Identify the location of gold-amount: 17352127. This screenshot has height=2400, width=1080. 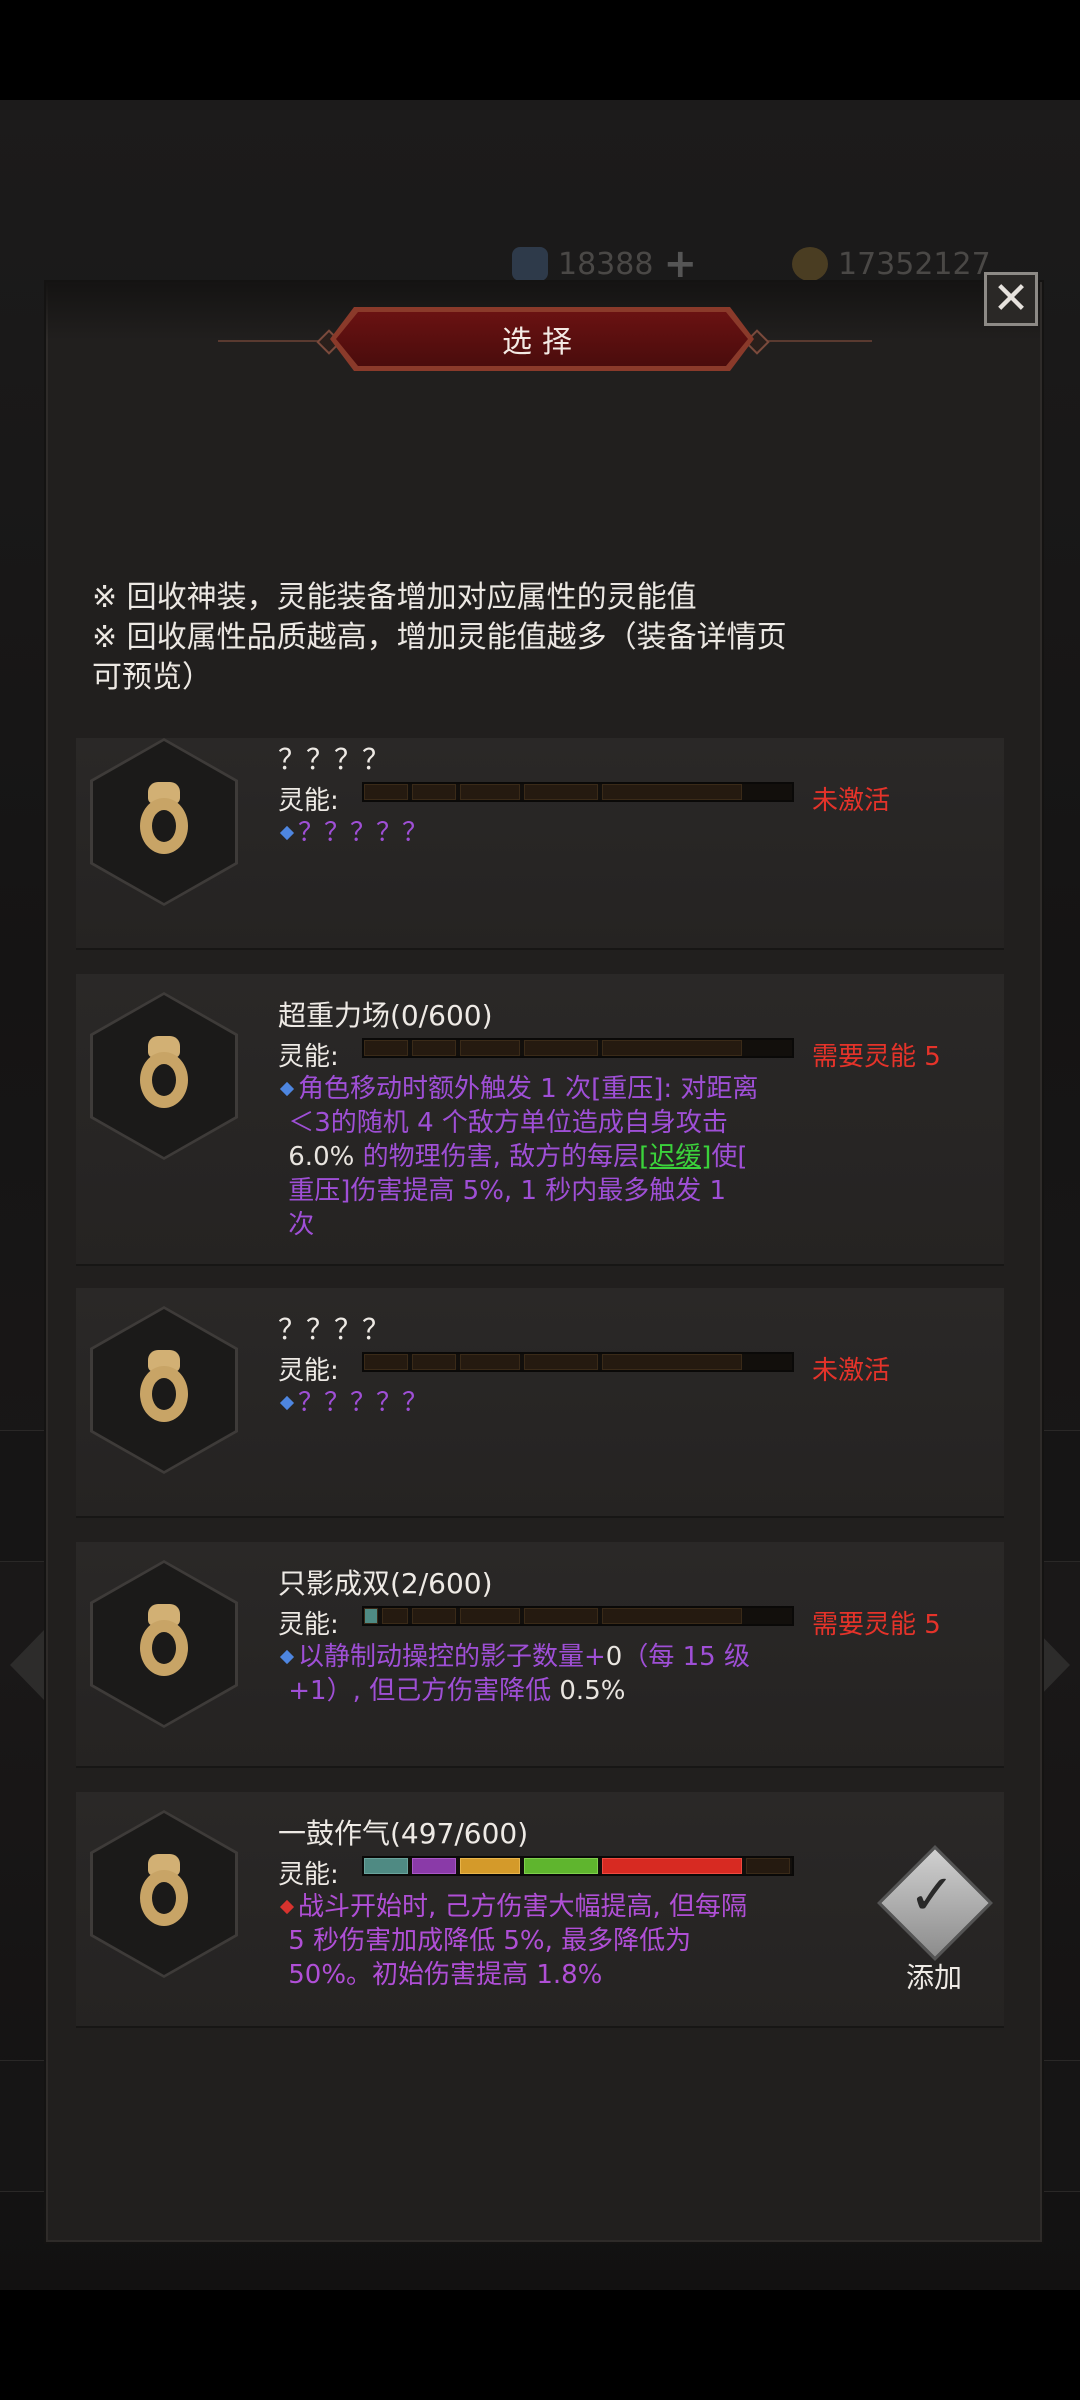
(914, 264).